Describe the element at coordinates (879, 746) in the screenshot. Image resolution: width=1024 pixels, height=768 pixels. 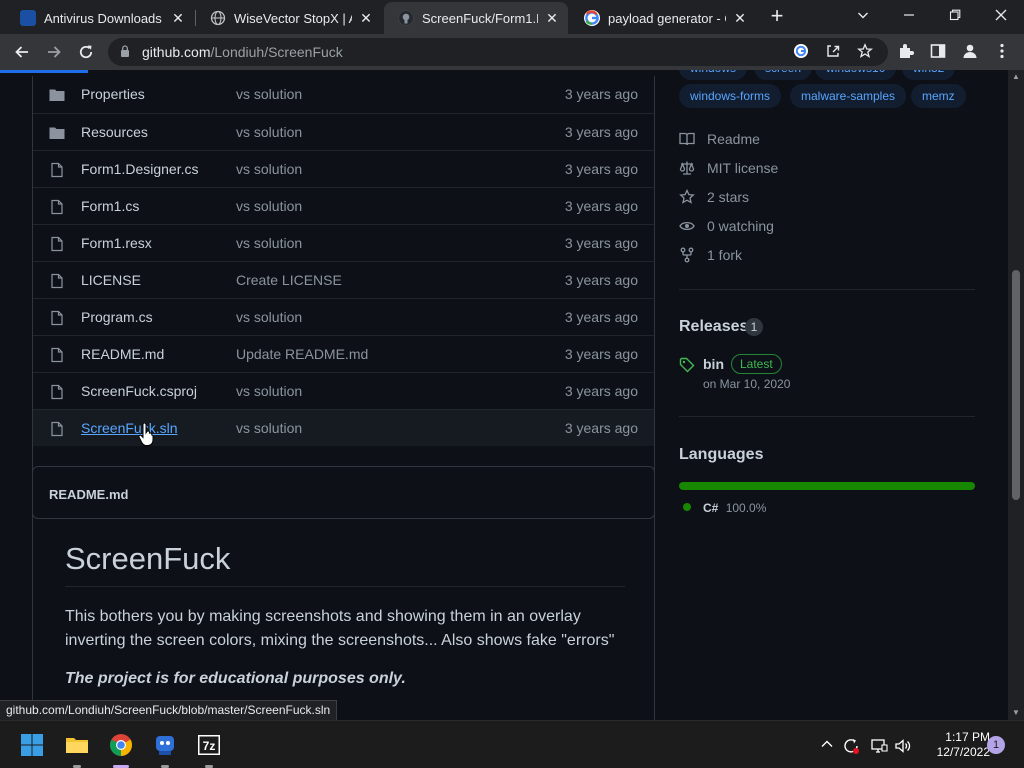
I see `network-icon` at that location.